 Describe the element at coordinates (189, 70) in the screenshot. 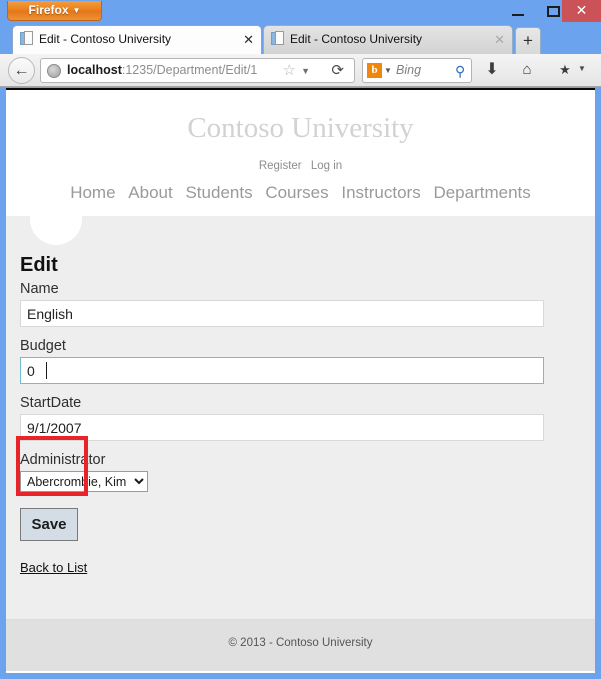

I see `address-bar-path: :1235/Department/Edit/1` at that location.